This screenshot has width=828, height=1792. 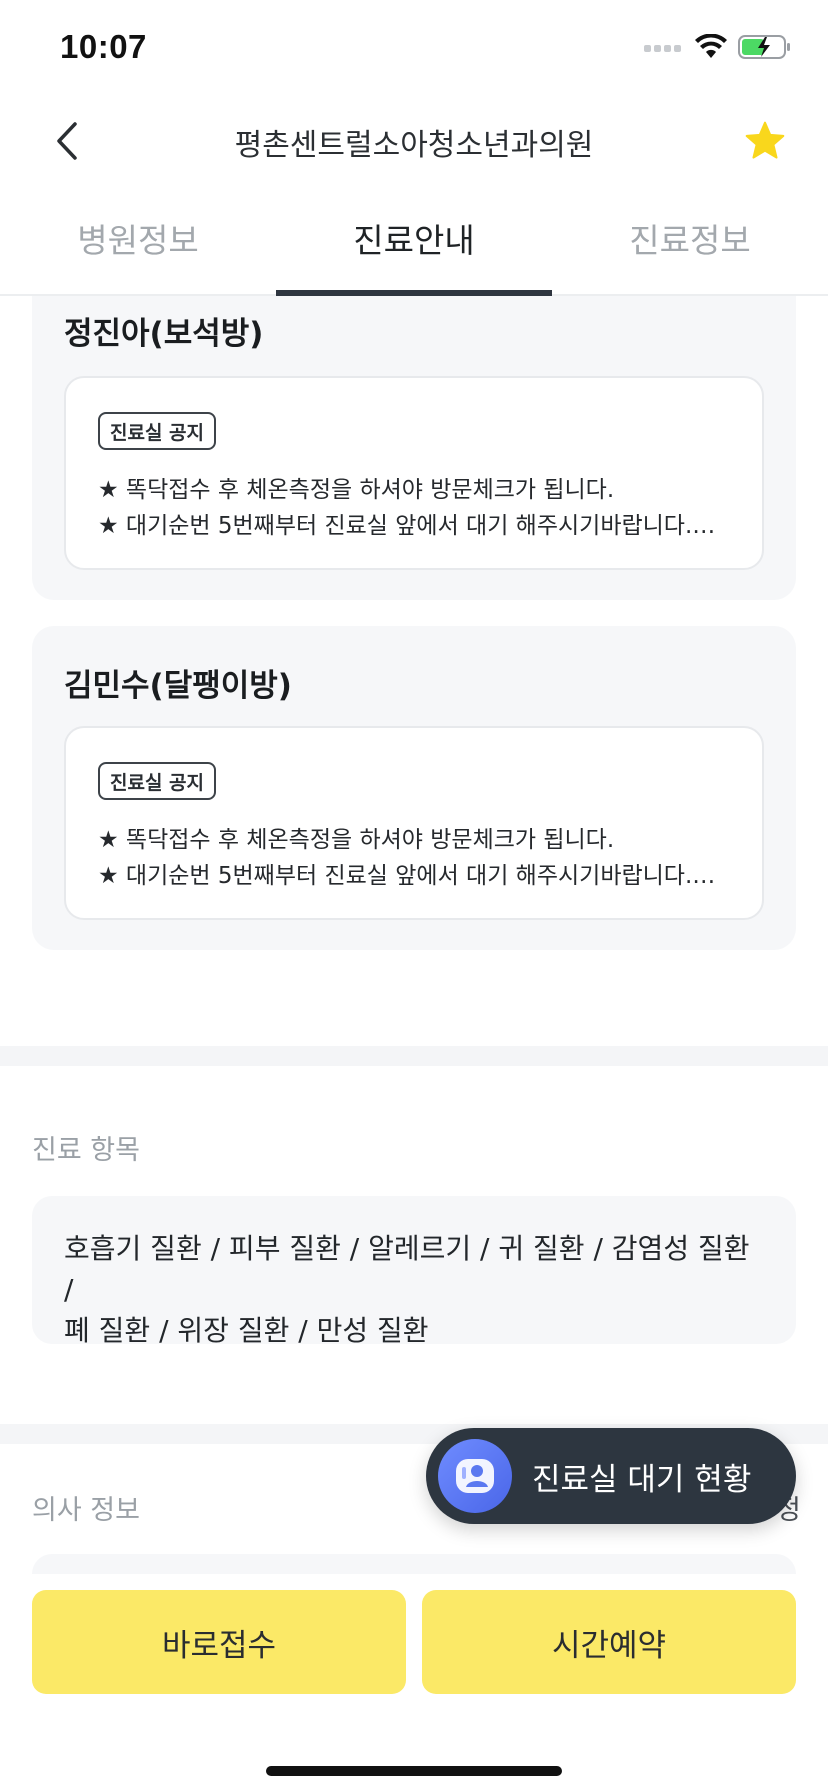 I want to click on avatar, so click(x=475, y=1476).